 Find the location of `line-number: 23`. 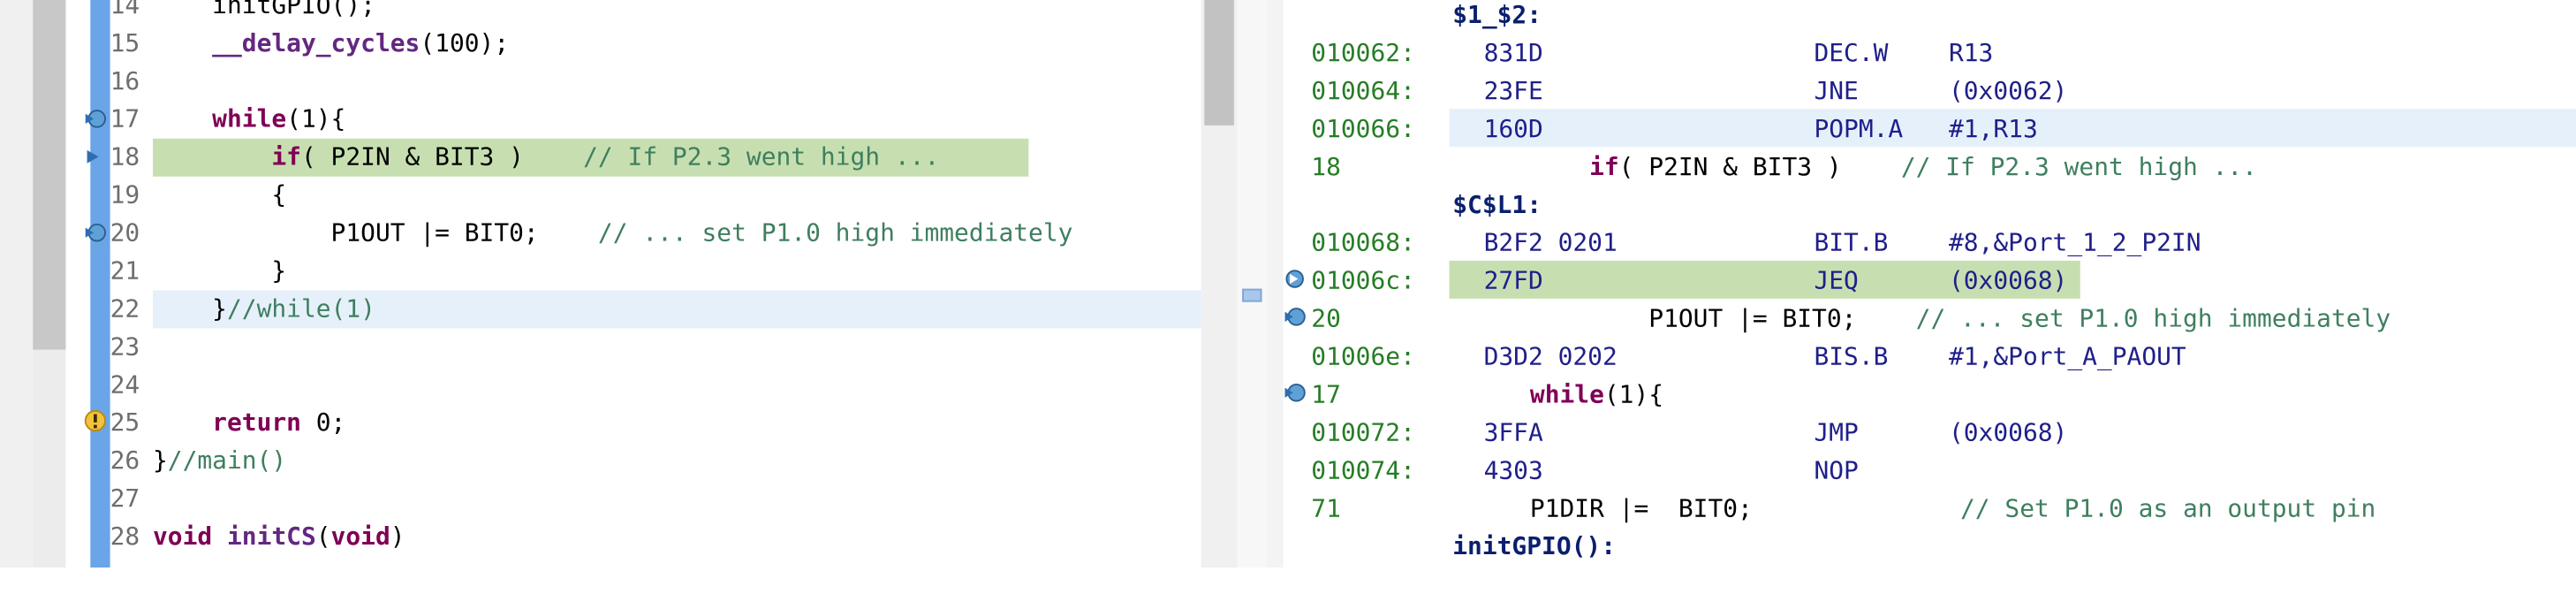

line-number: 23 is located at coordinates (125, 346).